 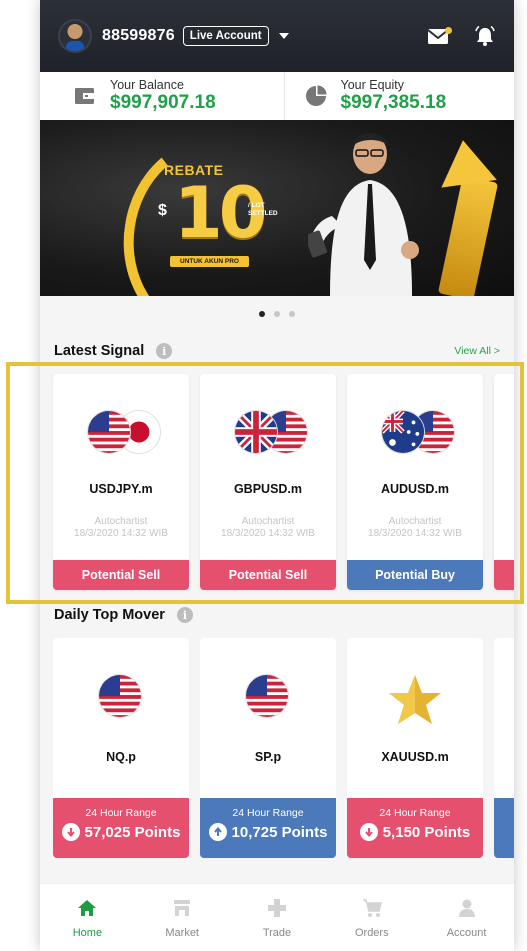 What do you see at coordinates (279, 832) in the screenshot?
I see `range-value: 10,725 Points` at bounding box center [279, 832].